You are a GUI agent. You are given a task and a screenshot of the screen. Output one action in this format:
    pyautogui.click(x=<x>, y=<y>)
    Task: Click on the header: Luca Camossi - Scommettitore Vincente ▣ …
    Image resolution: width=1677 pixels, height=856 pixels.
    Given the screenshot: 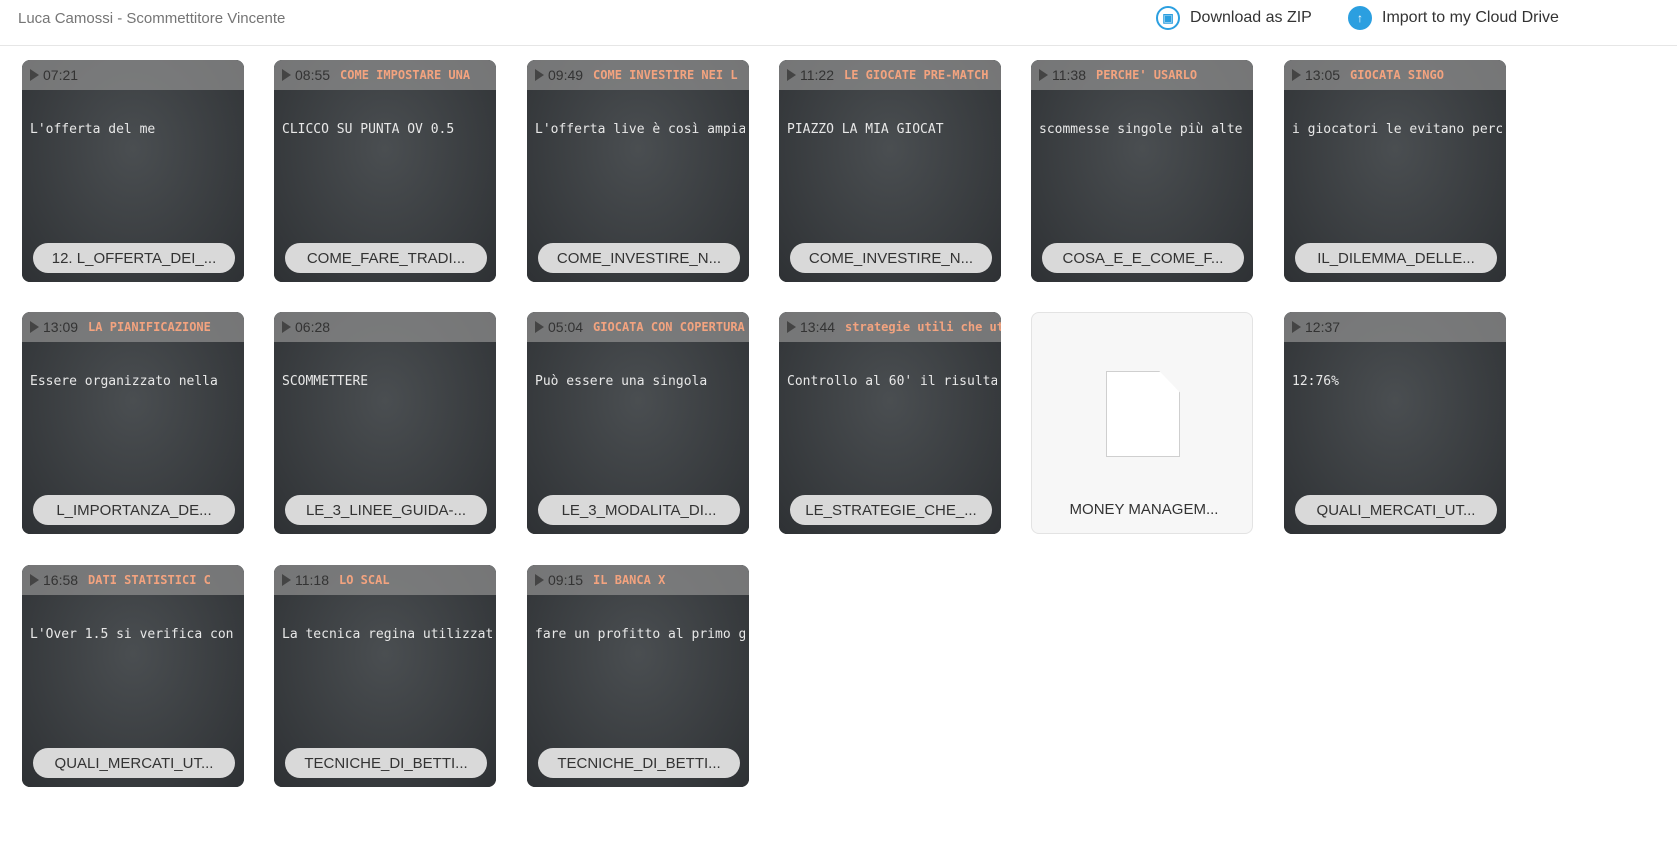 What is the action you would take?
    pyautogui.click(x=838, y=23)
    